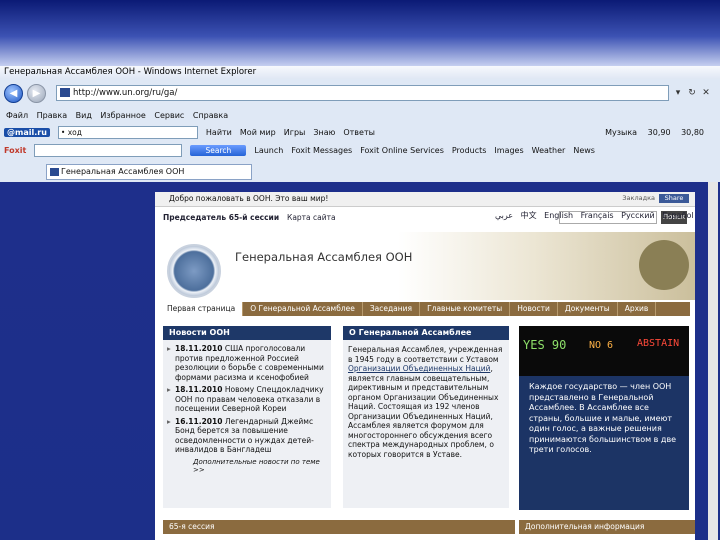 This screenshot has height=540, width=720. I want to click on language-links: عربي 中文 English Français Русский Español, so click(594, 215).